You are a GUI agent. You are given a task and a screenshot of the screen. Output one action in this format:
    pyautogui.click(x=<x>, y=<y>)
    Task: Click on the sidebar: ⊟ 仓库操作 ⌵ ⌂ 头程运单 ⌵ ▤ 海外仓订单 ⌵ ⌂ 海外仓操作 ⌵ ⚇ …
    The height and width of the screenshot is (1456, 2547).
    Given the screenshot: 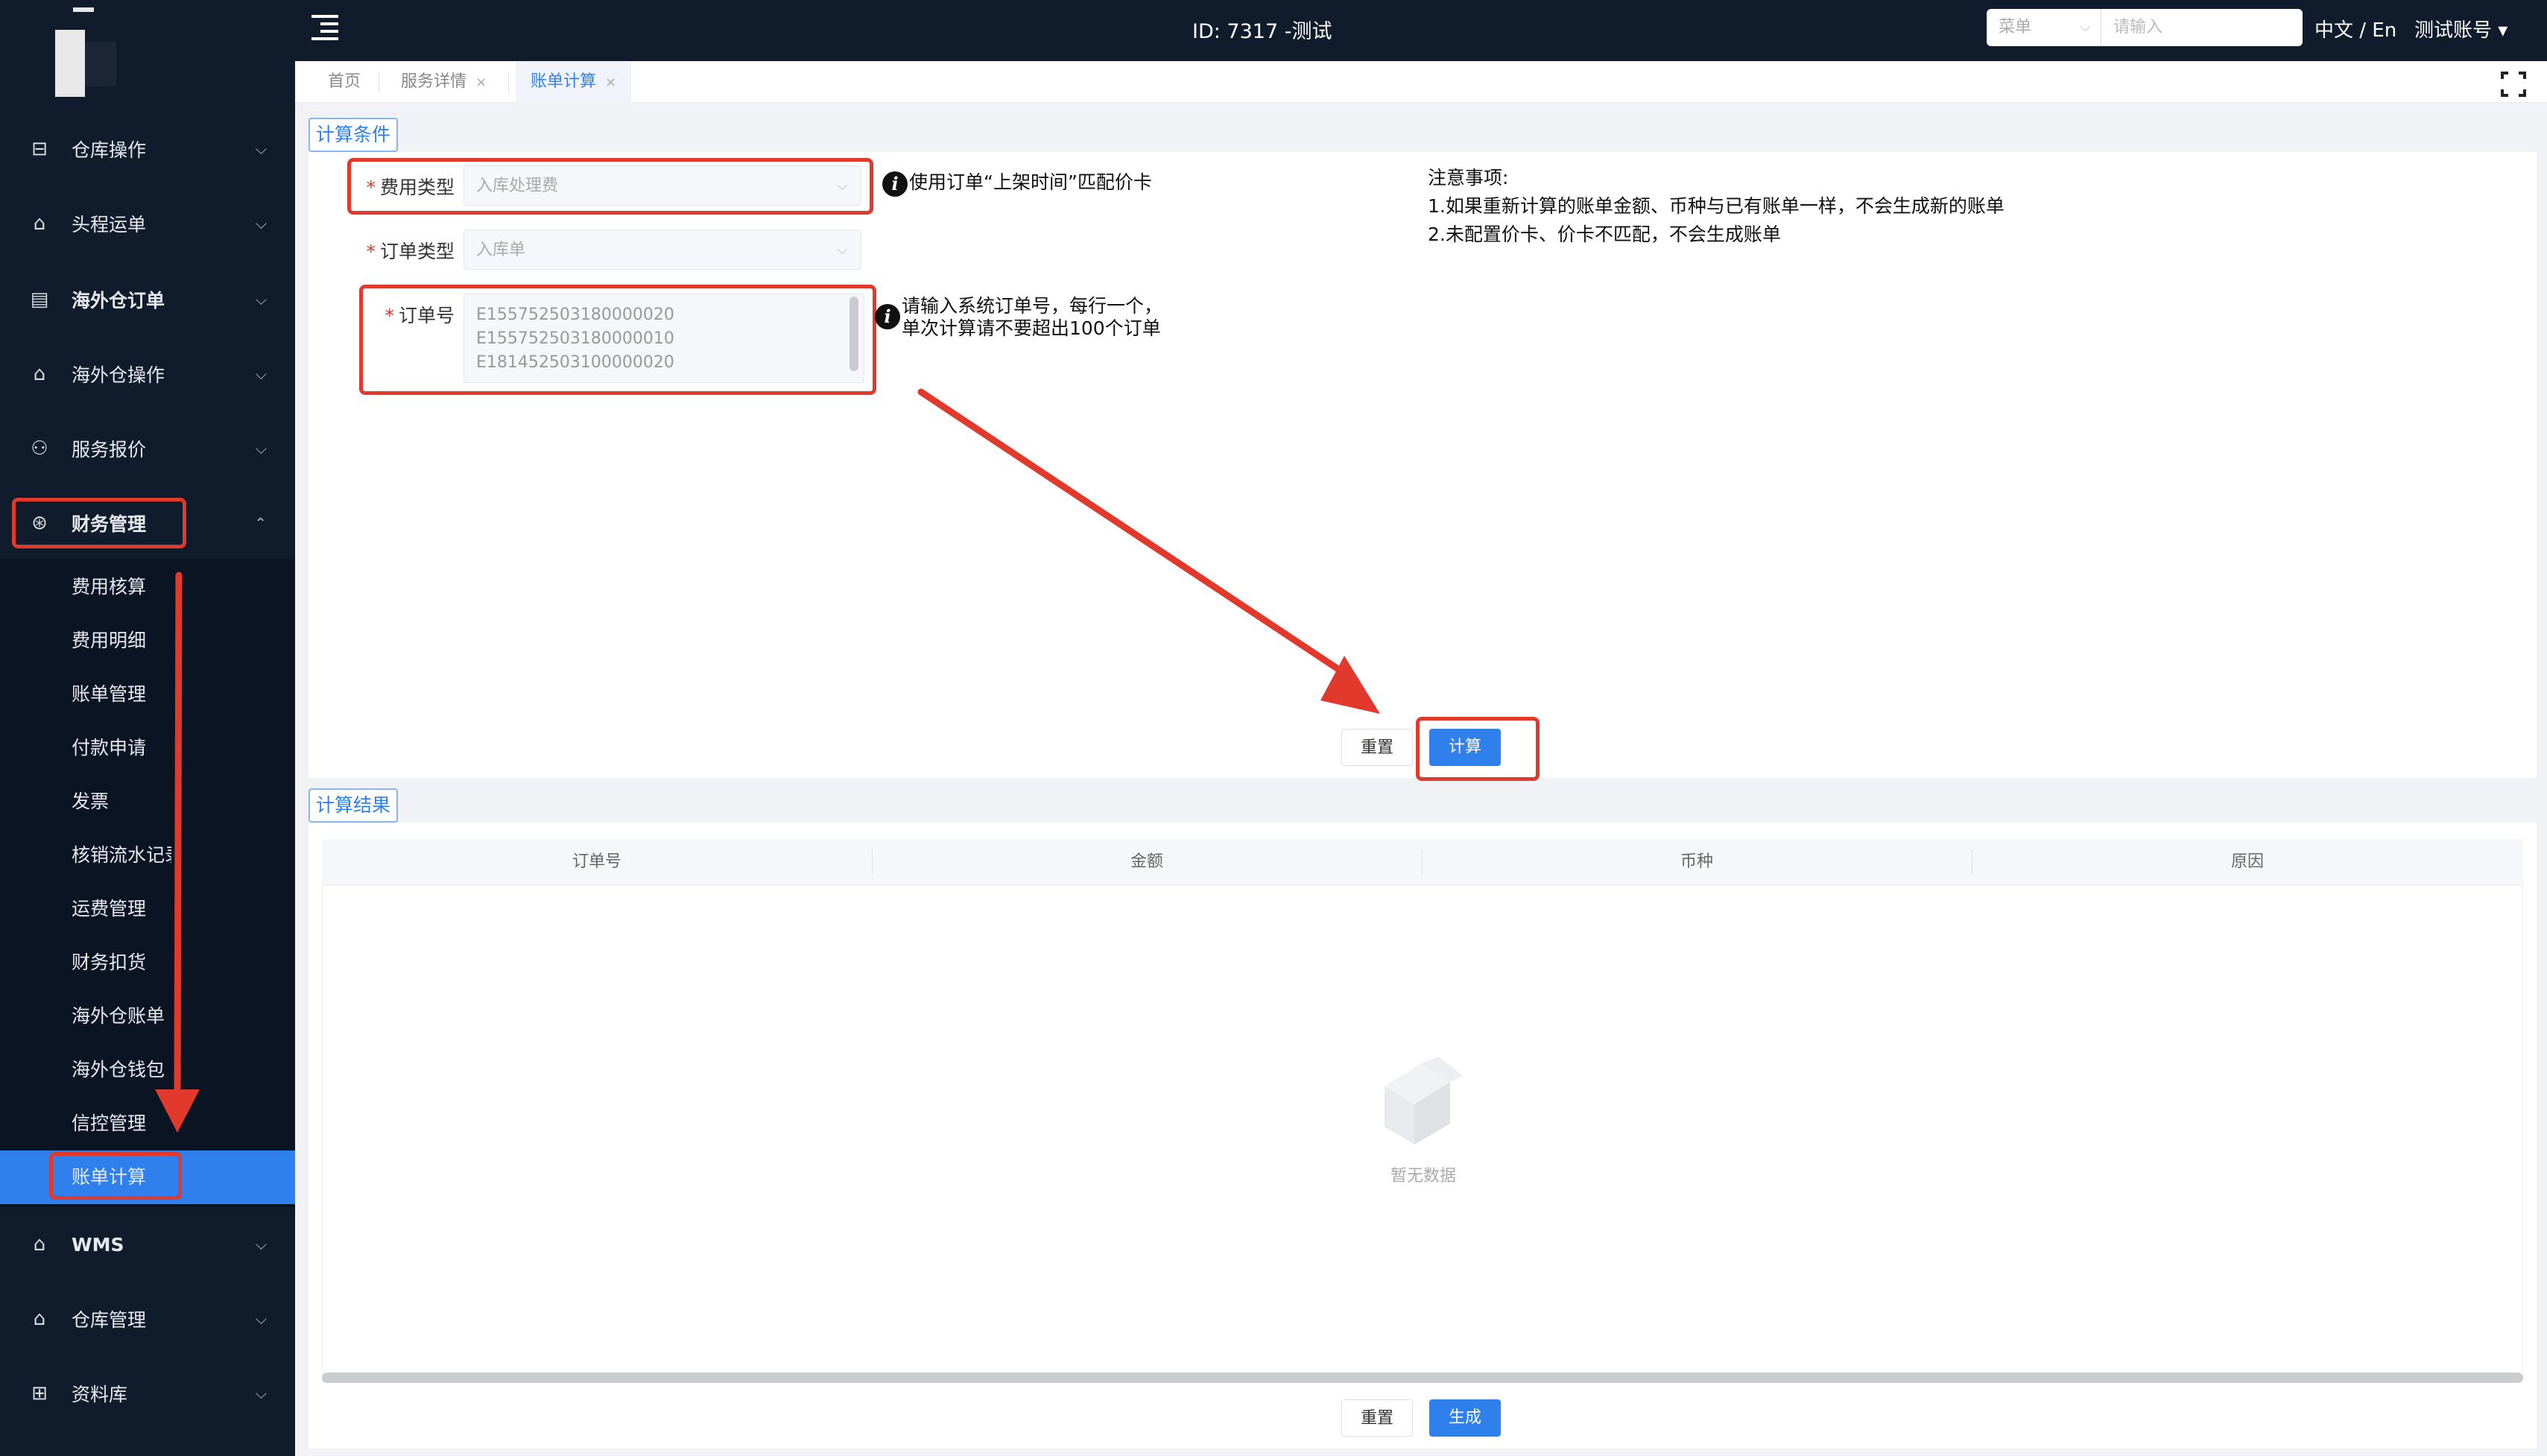 What is the action you would take?
    pyautogui.click(x=147, y=728)
    